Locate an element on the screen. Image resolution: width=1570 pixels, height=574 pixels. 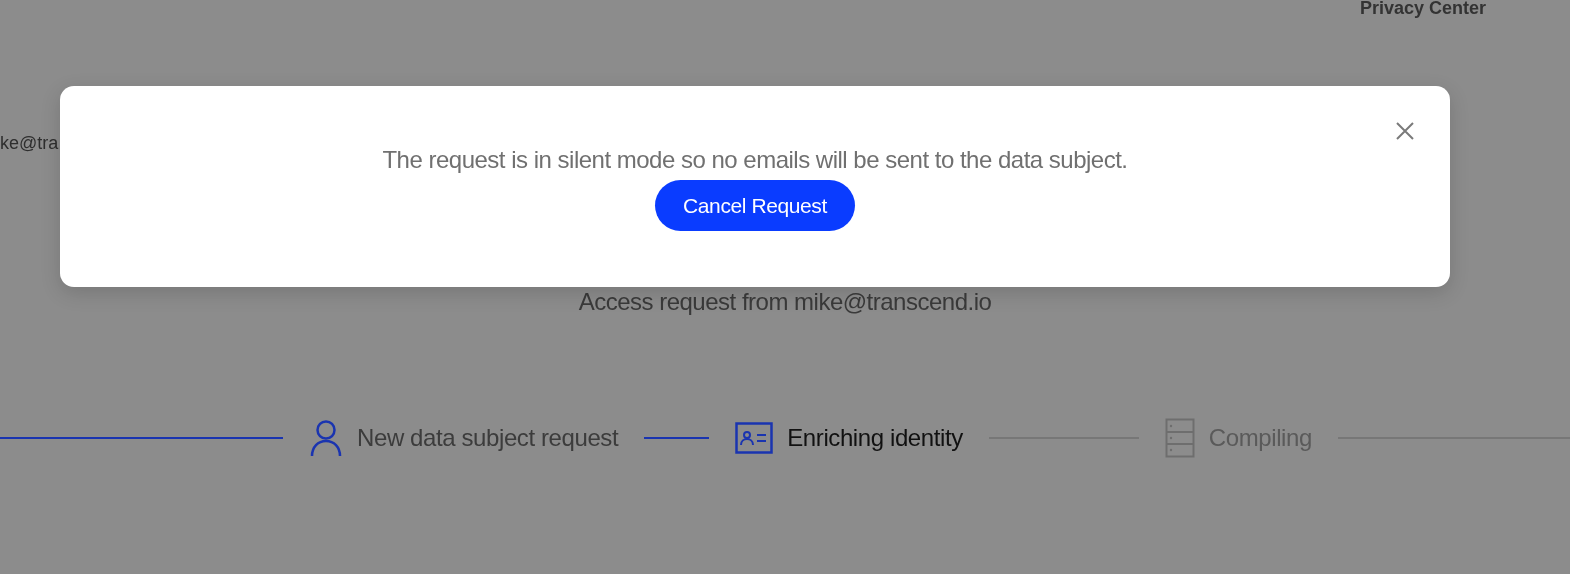
request-summary: Access request from mike@transcend.io is located at coordinates (785, 302).